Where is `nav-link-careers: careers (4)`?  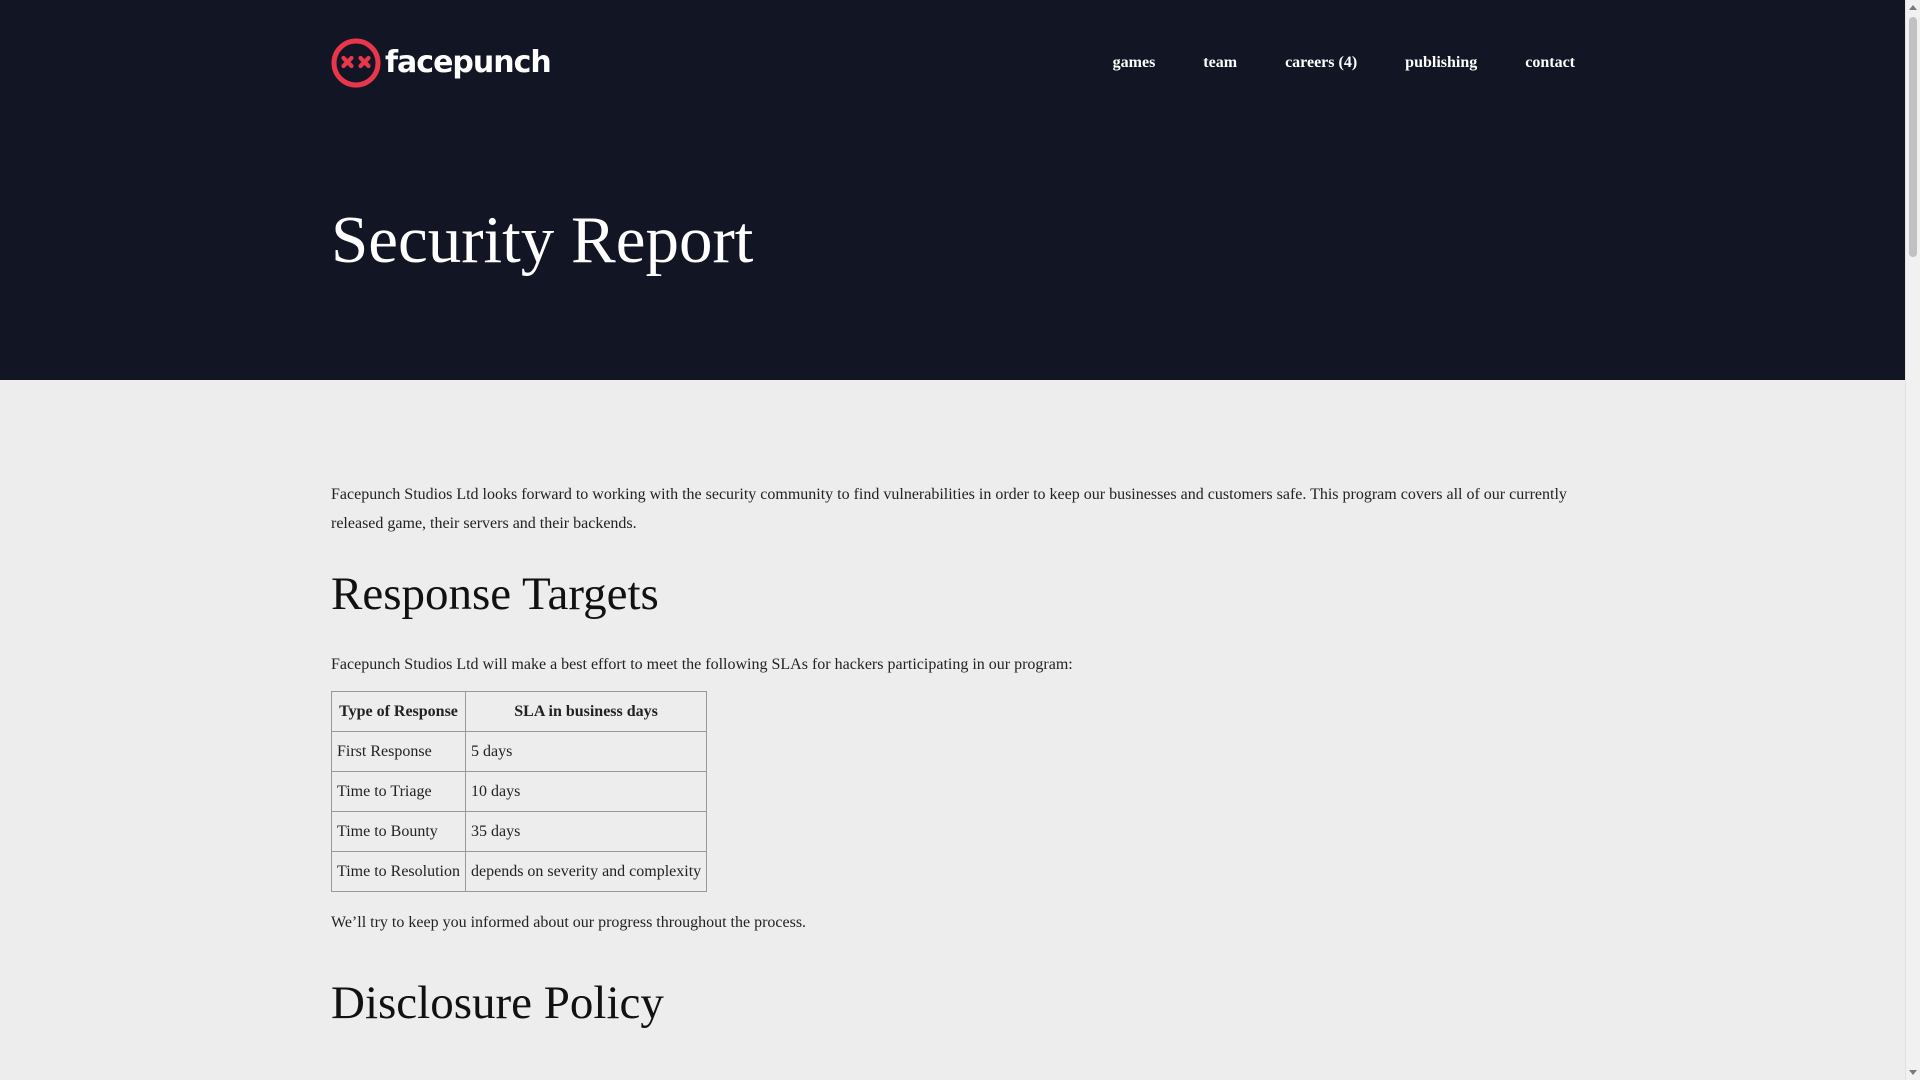 nav-link-careers: careers (4) is located at coordinates (1321, 62).